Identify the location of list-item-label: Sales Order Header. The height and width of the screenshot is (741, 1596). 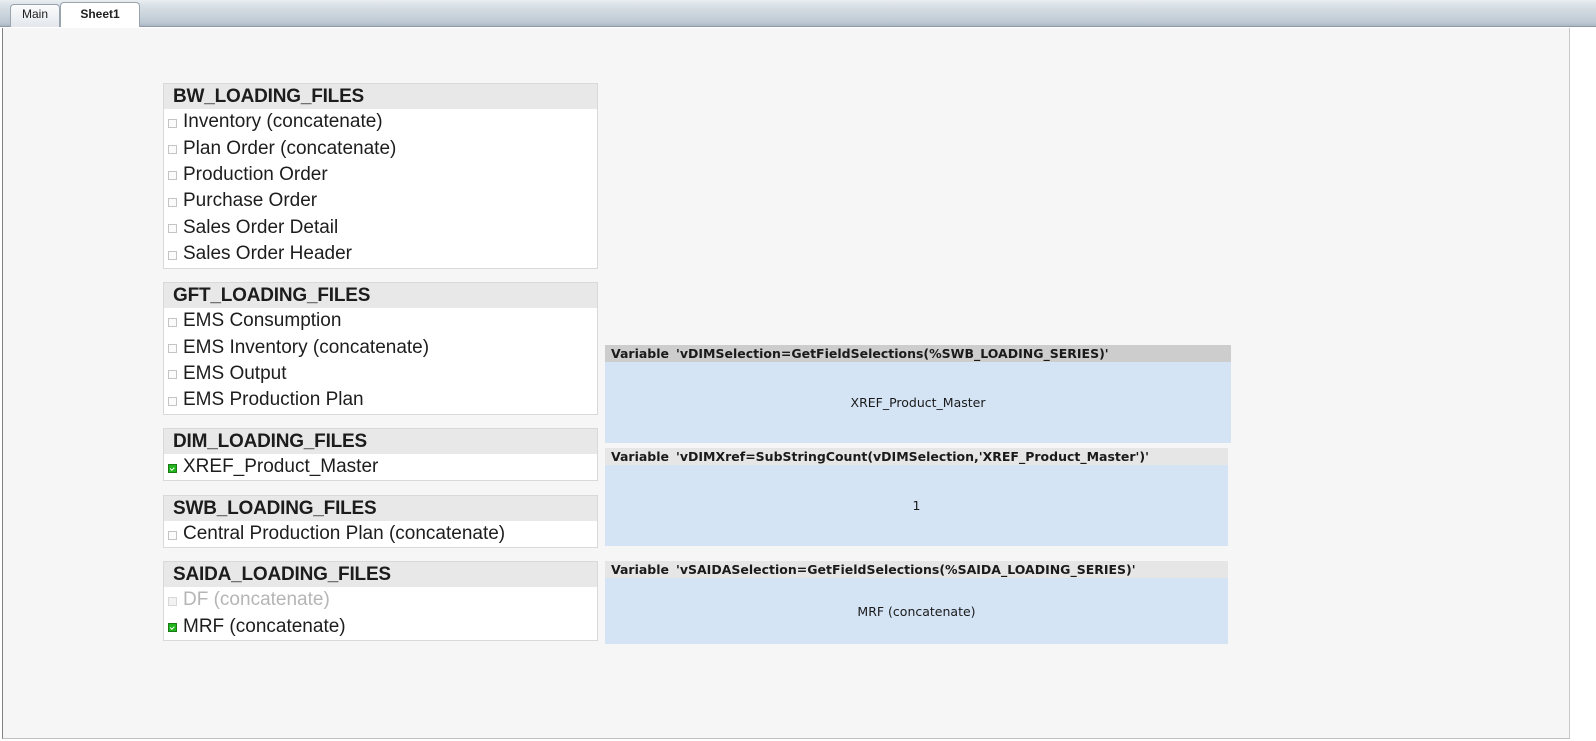
(267, 254).